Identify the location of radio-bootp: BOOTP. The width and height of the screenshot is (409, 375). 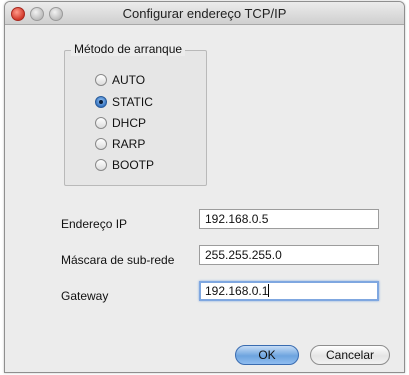
(124, 165).